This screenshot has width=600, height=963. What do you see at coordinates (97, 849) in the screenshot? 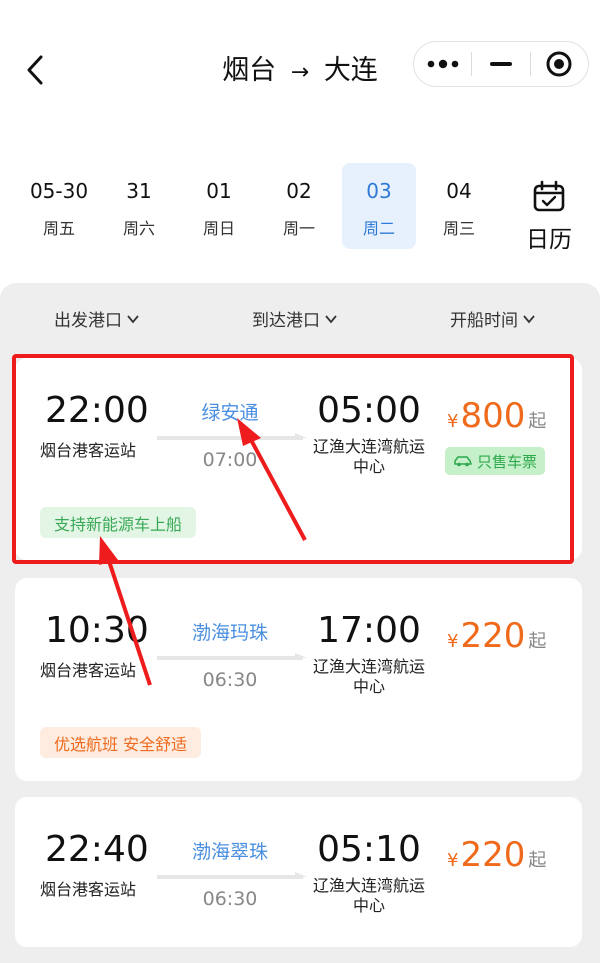
I see `departure-time: 22:40` at bounding box center [97, 849].